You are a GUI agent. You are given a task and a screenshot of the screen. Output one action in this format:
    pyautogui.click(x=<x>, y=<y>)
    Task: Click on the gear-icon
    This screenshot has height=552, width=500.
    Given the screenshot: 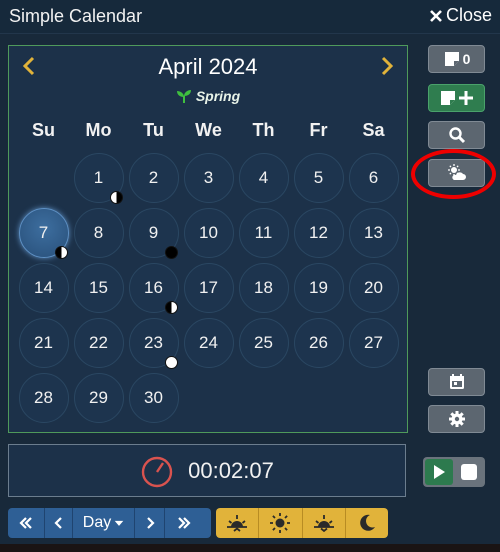 What is the action you would take?
    pyautogui.click(x=456, y=419)
    